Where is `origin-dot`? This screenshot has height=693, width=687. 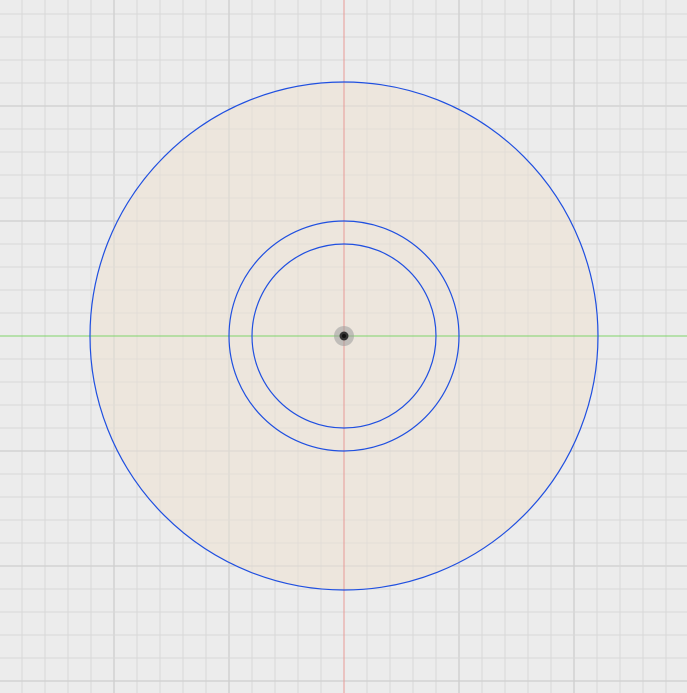
origin-dot is located at coordinates (344, 336).